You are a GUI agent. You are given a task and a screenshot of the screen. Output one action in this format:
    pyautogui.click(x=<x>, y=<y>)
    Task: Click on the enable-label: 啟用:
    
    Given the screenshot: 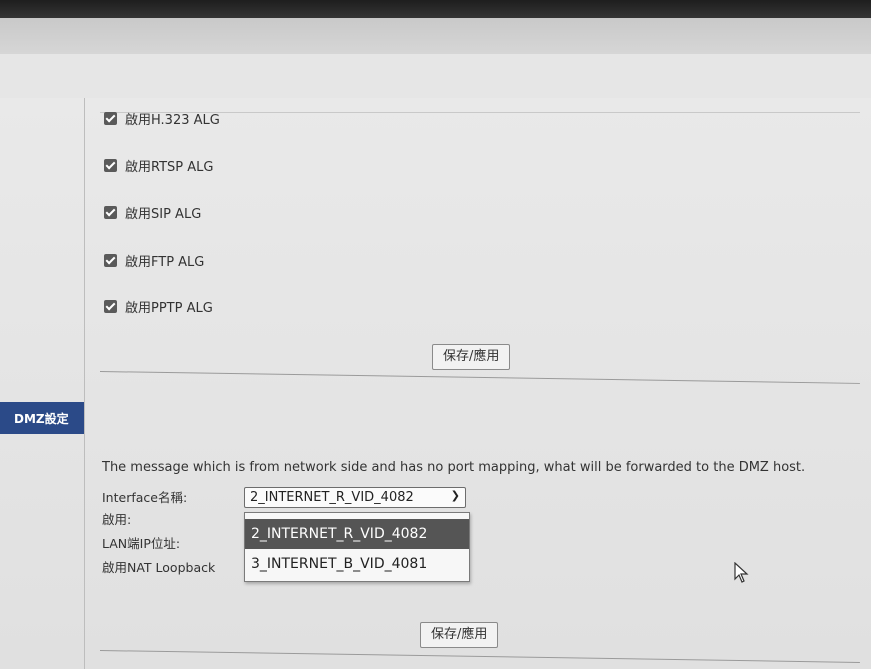 What is the action you would take?
    pyautogui.click(x=117, y=519)
    